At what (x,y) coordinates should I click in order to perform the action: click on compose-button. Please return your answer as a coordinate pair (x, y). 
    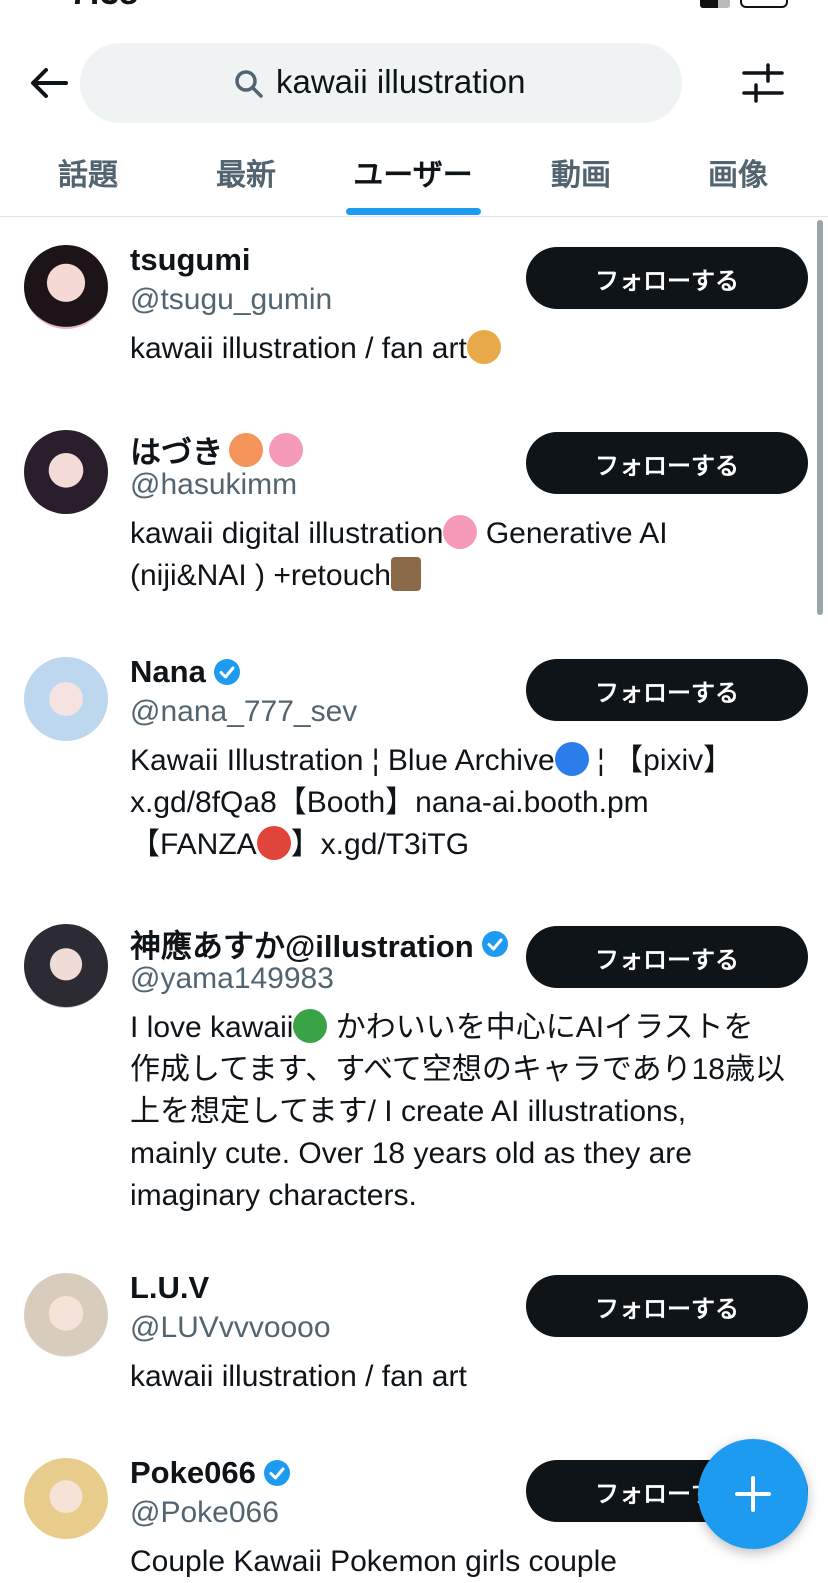
    Looking at the image, I should click on (753, 1494).